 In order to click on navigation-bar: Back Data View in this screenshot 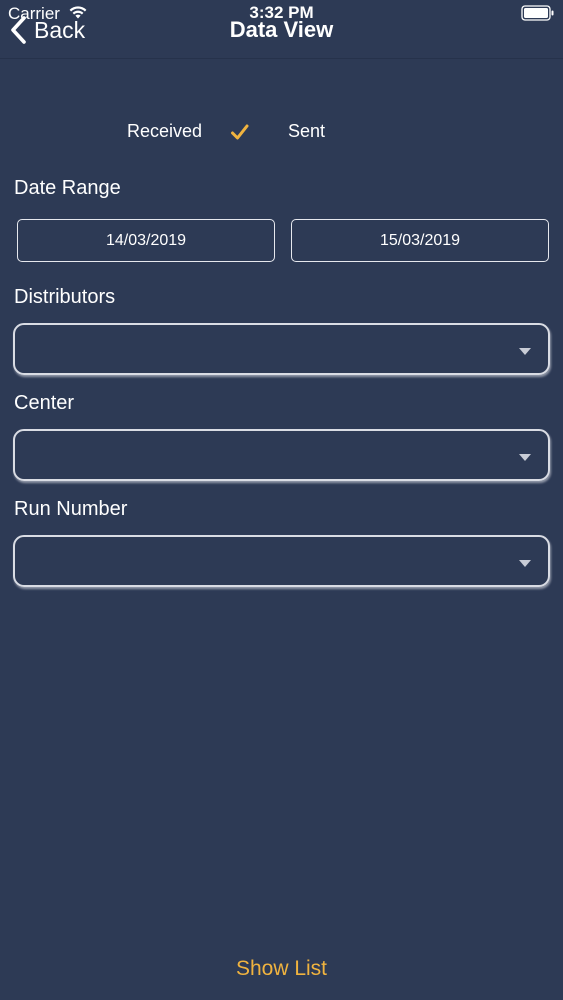, I will do `click(281, 29)`.